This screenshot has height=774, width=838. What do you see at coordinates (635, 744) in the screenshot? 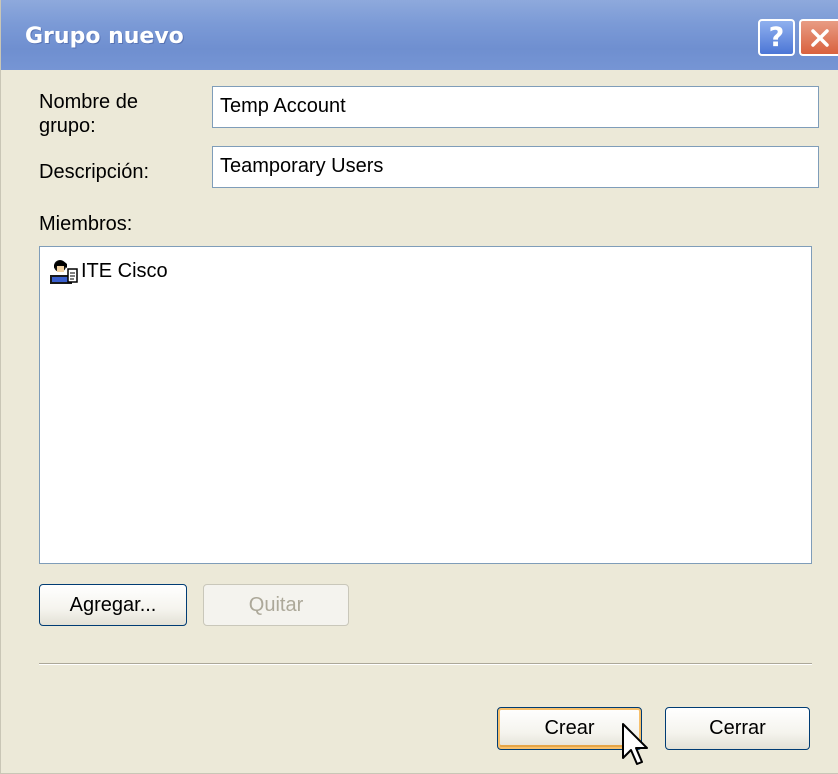
I see `arrow-pointer-icon` at bounding box center [635, 744].